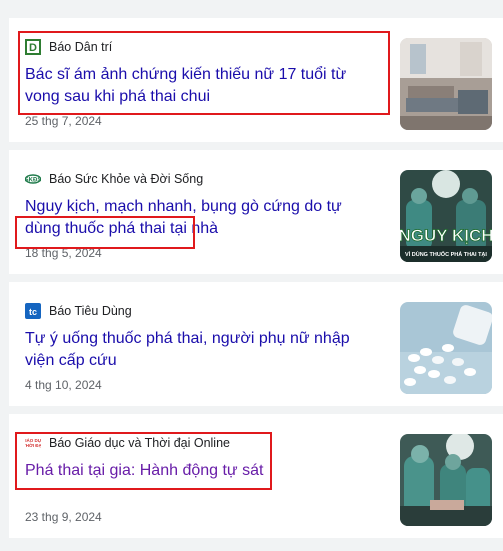  Describe the element at coordinates (126, 179) in the screenshot. I see `source-name: Báo Sức Khỏe và Đời Sống` at that location.